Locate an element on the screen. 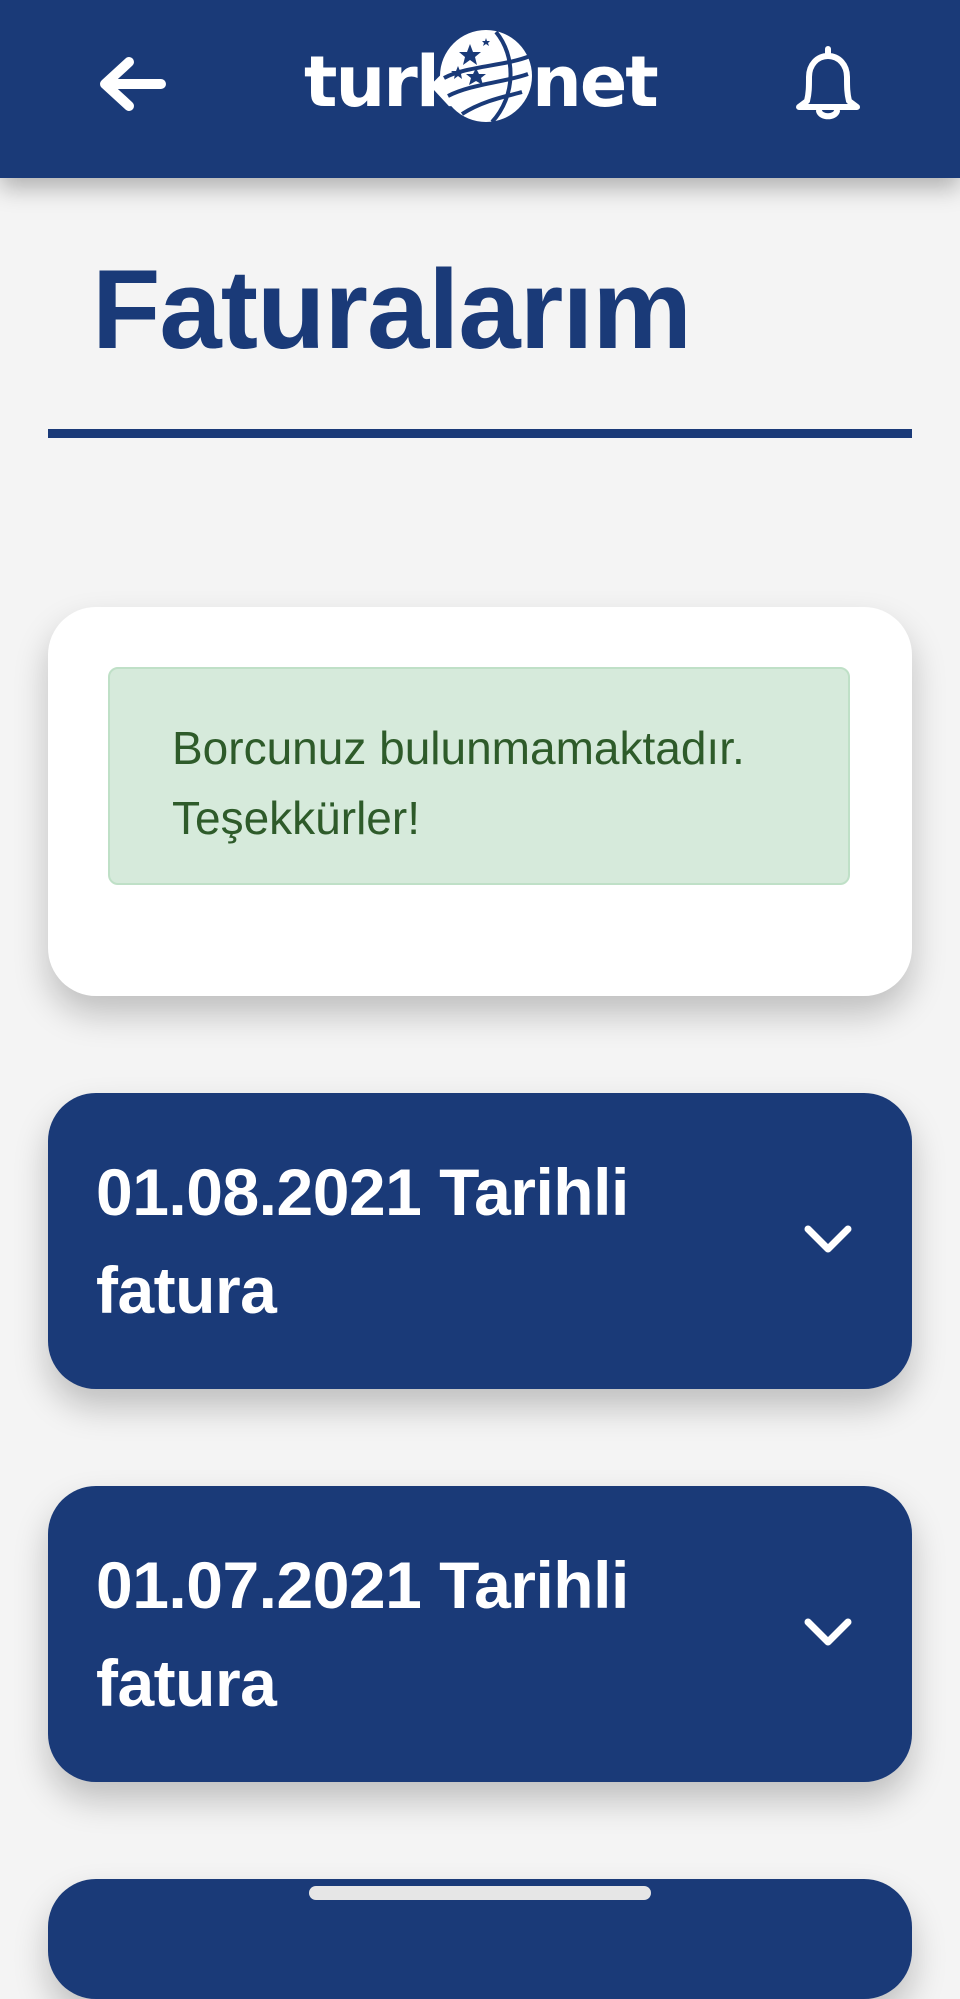  turknet-logo: turk net is located at coordinates (480, 77).